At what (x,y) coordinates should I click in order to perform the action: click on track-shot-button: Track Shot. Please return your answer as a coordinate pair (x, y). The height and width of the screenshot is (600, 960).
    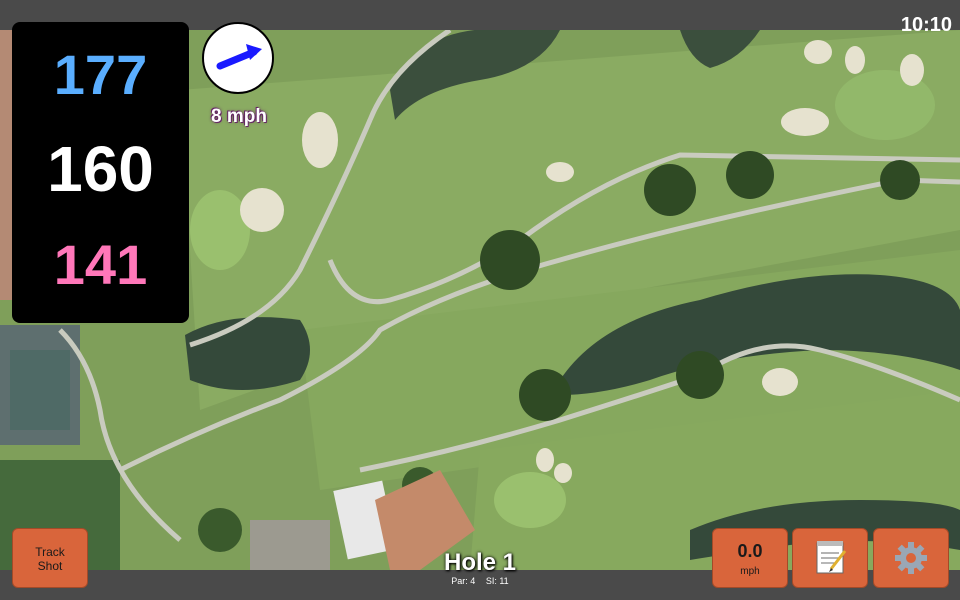
    Looking at the image, I should click on (50, 558).